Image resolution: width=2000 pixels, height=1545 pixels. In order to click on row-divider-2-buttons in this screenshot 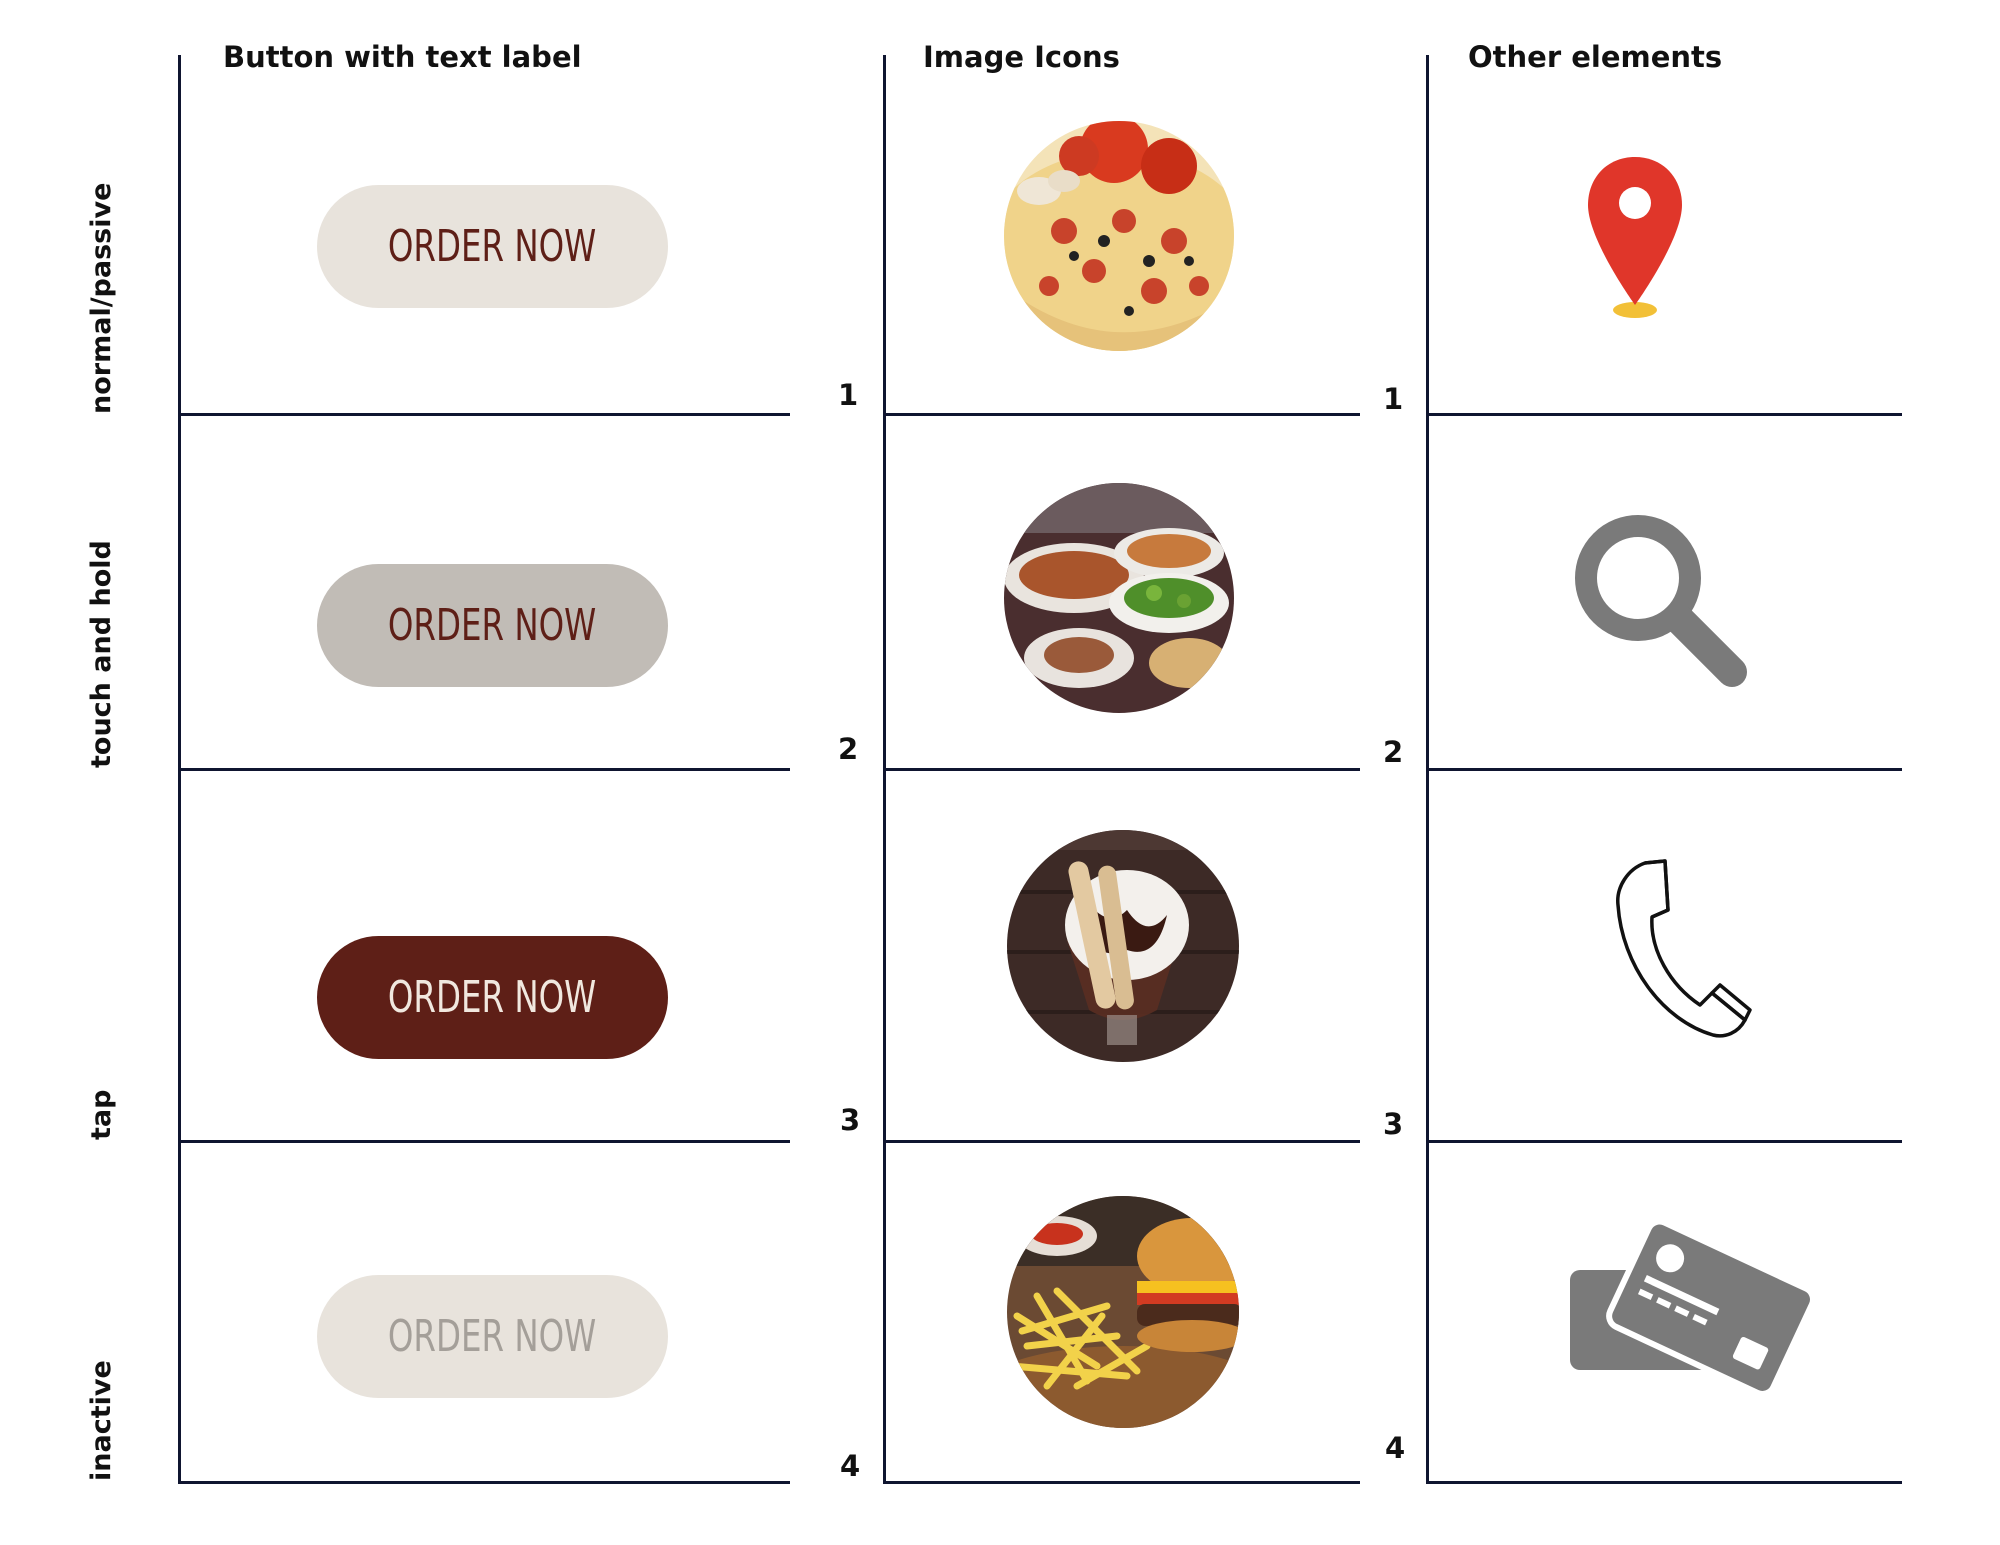, I will do `click(484, 769)`.